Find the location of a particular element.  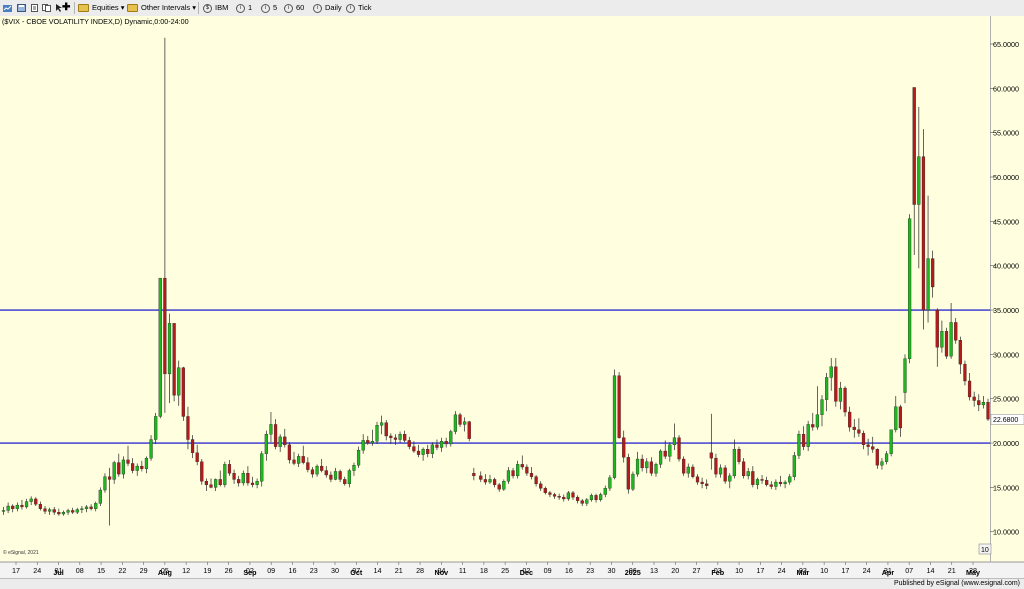

y-tick-label: 45.0000 is located at coordinates (1006, 221).